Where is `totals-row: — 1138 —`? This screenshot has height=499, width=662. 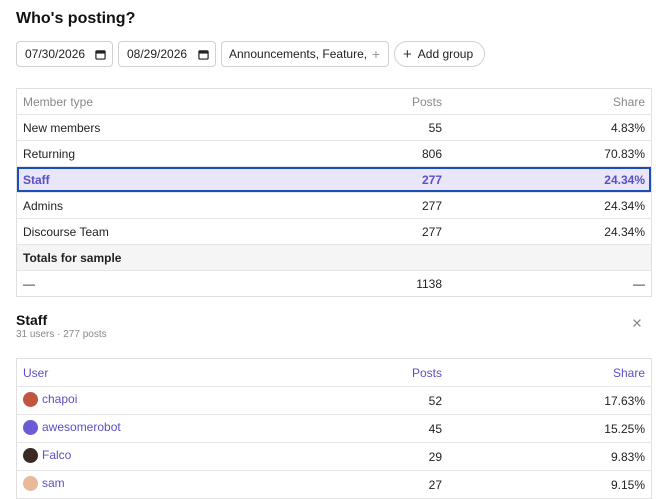
totals-row: — 1138 — is located at coordinates (334, 283).